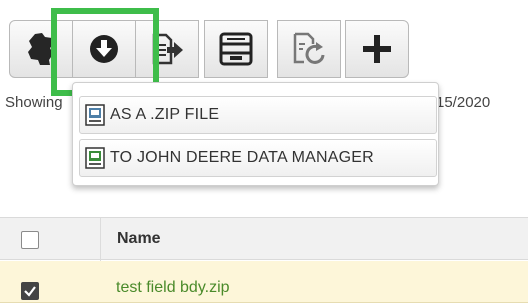  I want to click on map-boundary-icon, so click(41, 49).